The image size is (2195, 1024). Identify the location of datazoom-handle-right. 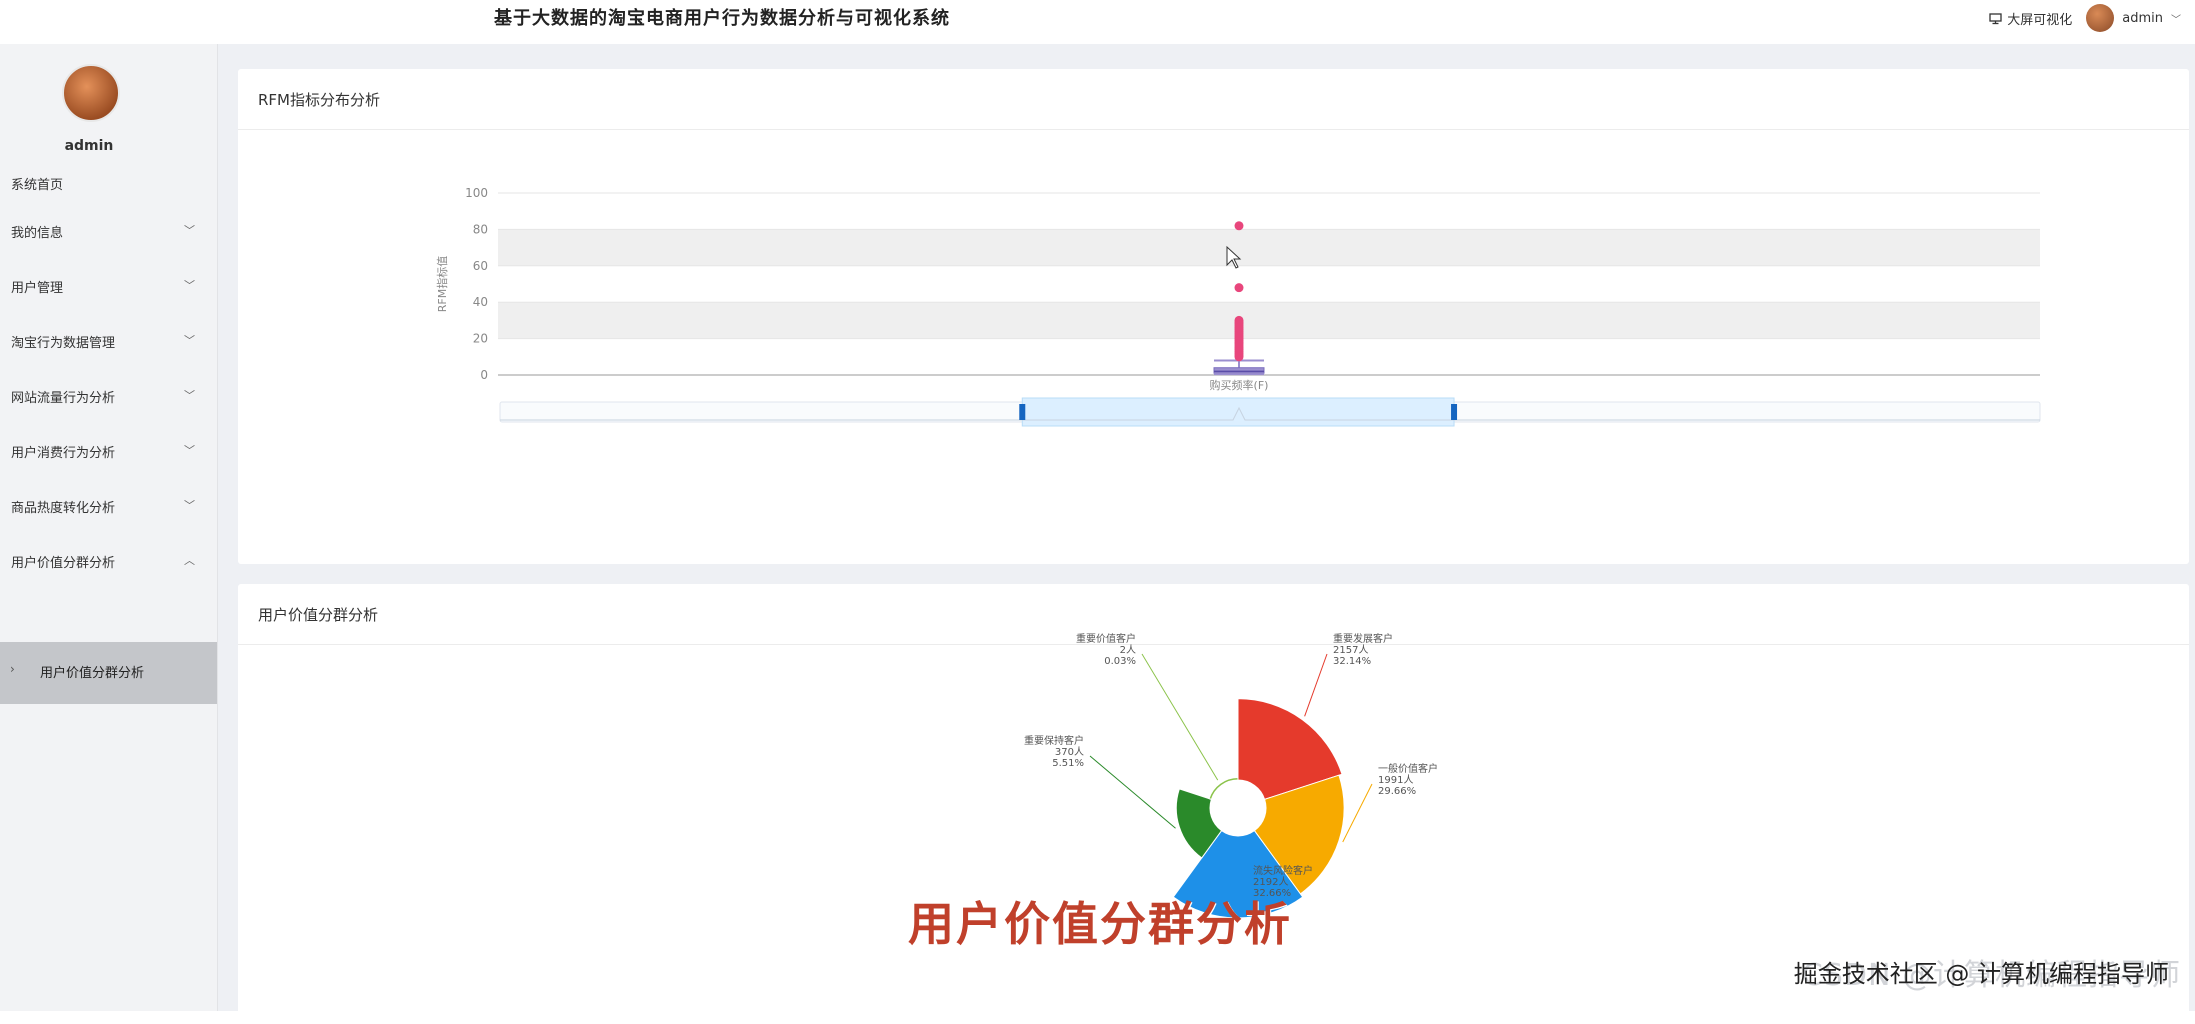
(1454, 412).